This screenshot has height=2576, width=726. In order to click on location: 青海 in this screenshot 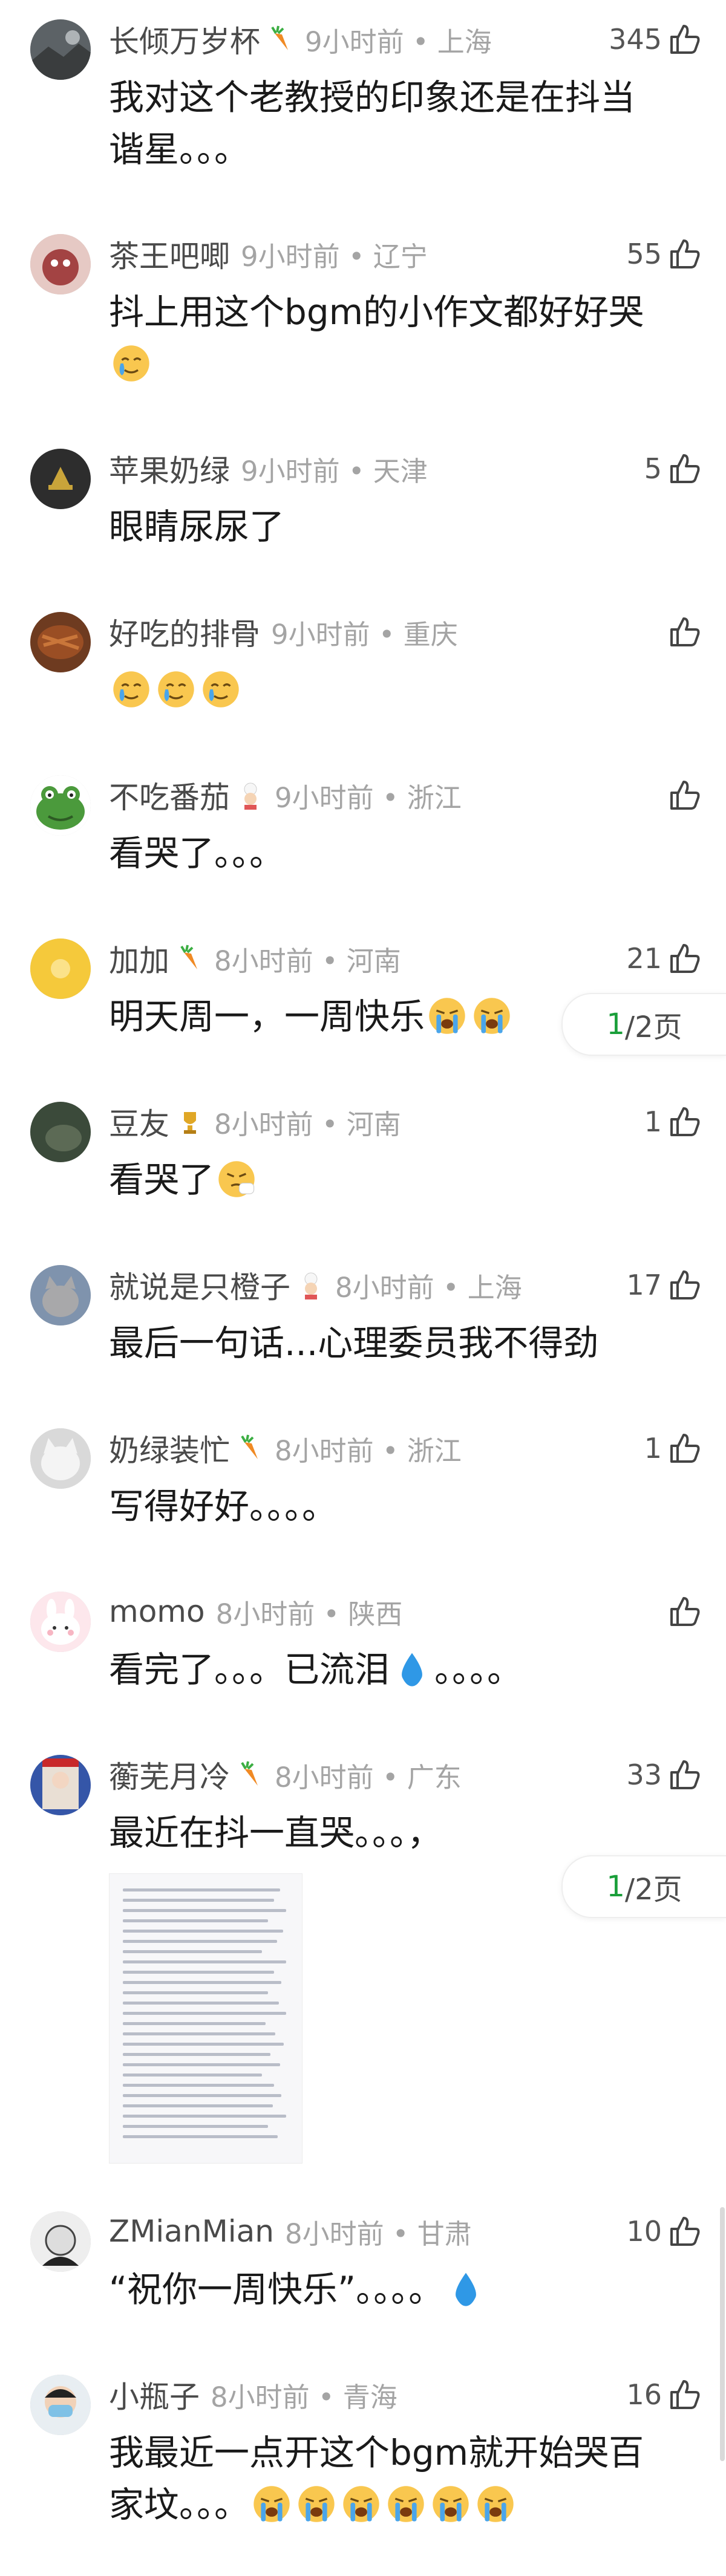, I will do `click(369, 2397)`.